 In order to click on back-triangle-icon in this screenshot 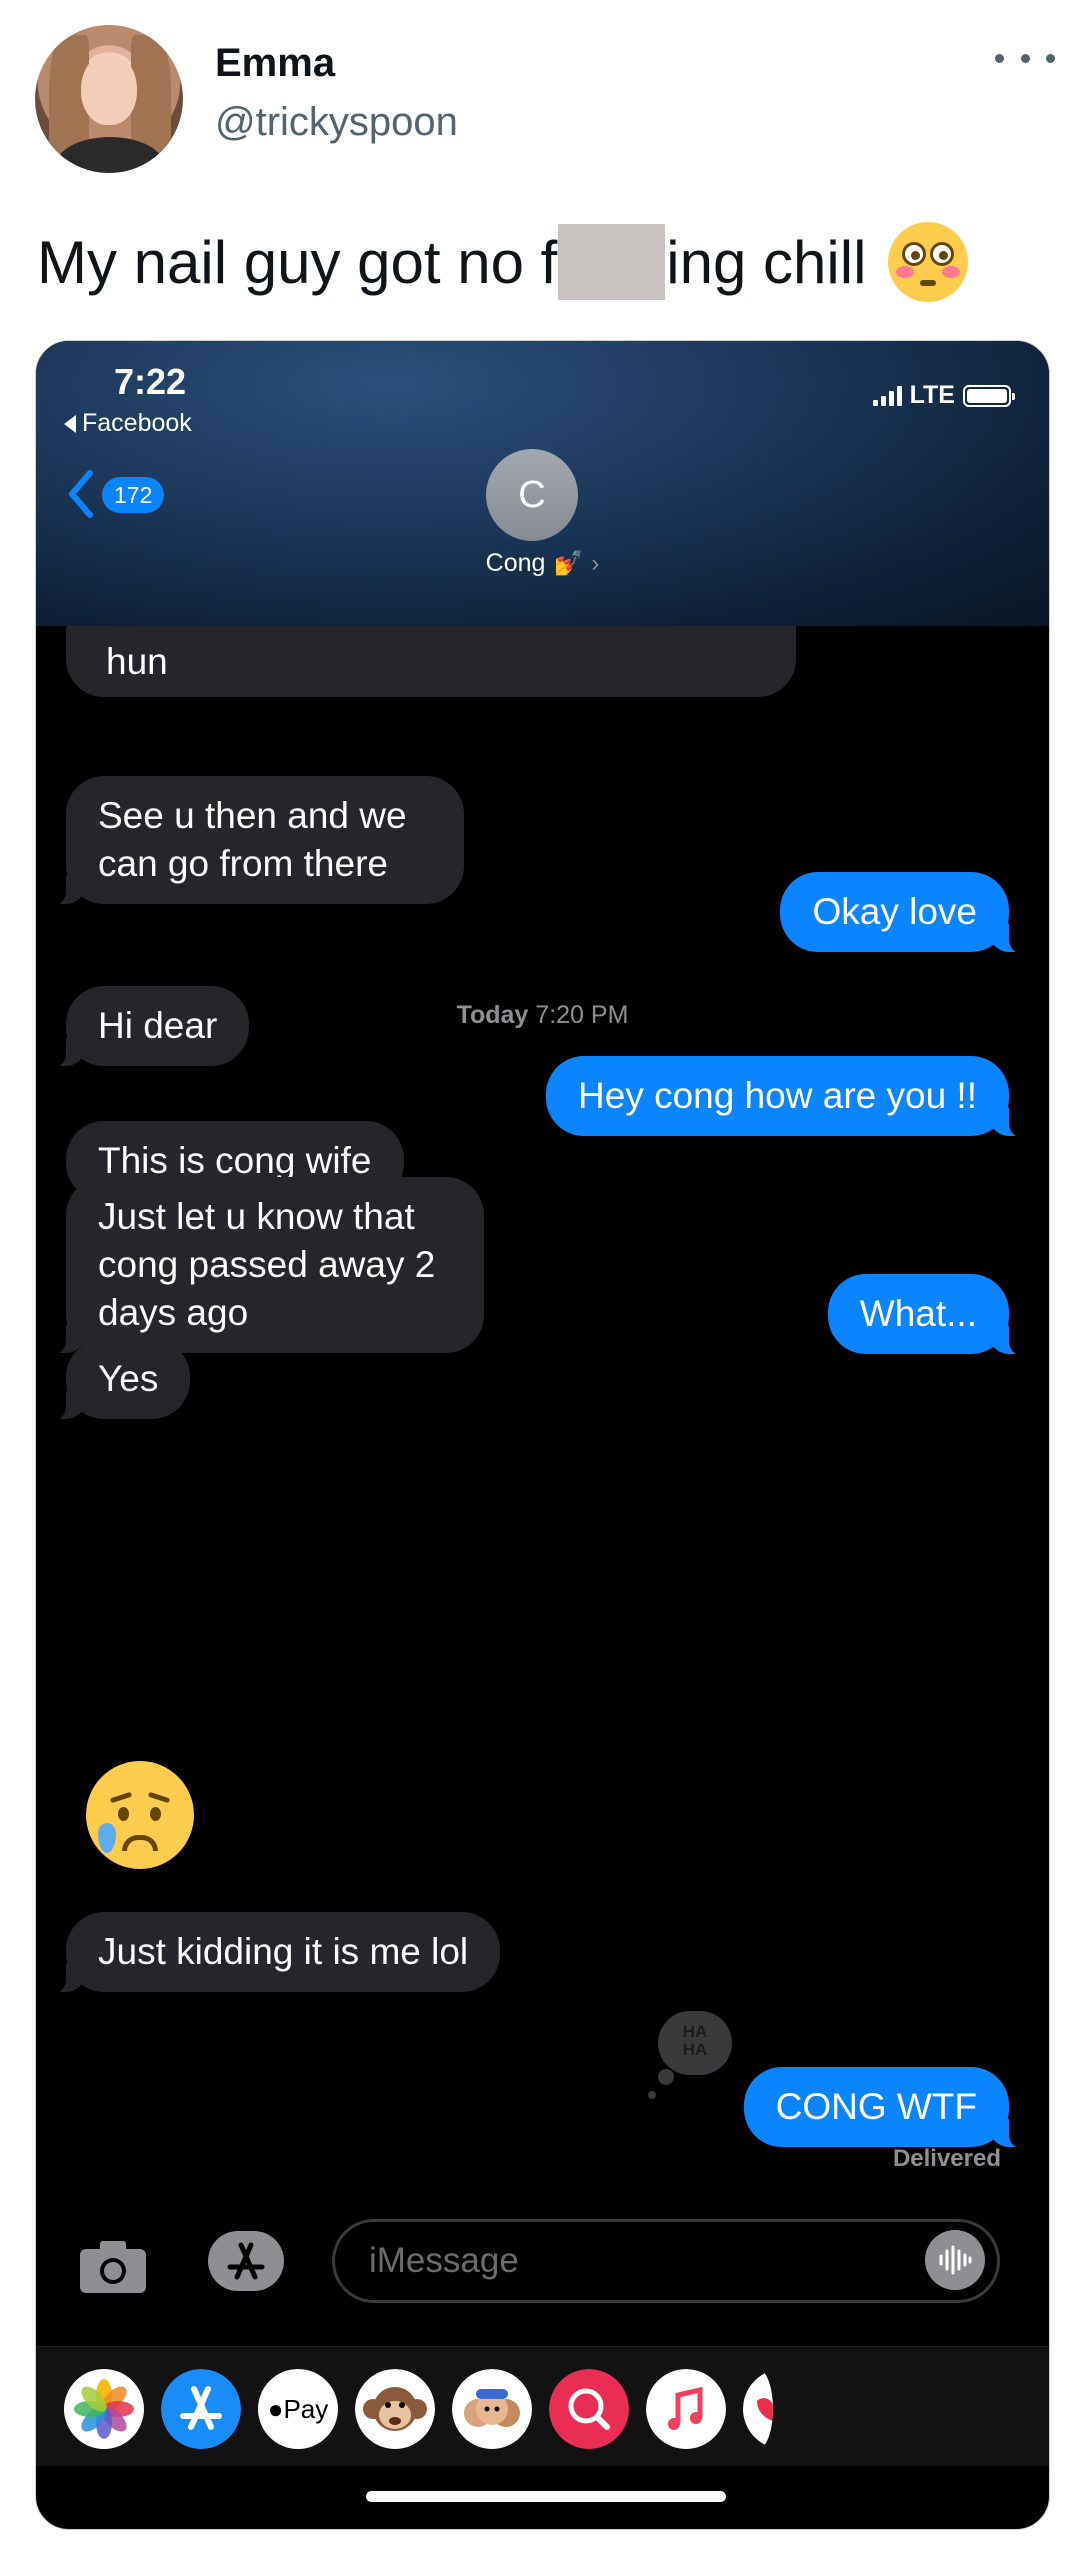, I will do `click(70, 423)`.